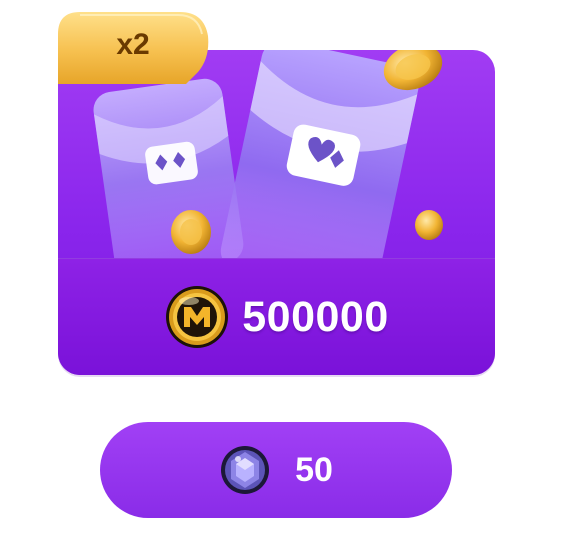 The width and height of the screenshot is (577, 540). I want to click on coin-amount: 500000, so click(315, 316).